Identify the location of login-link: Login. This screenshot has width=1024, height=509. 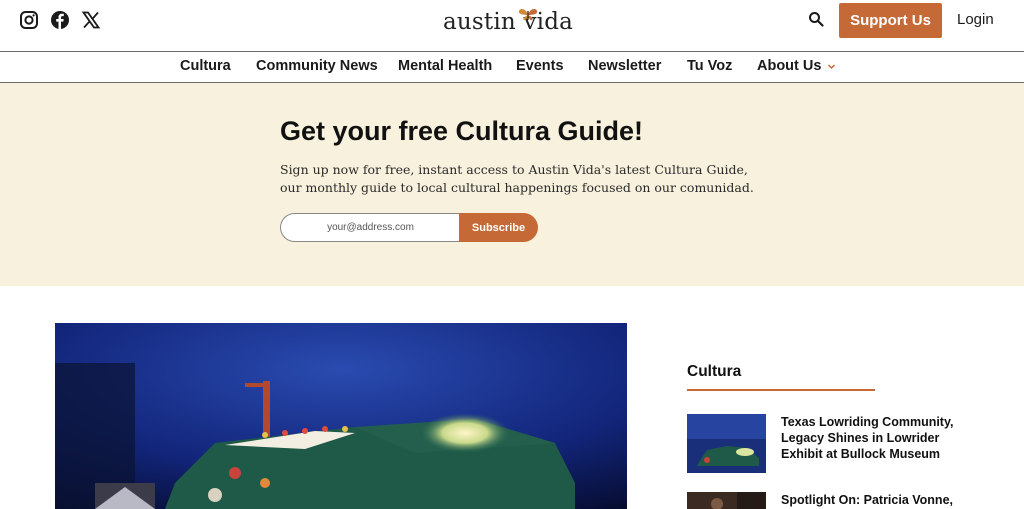
(975, 19).